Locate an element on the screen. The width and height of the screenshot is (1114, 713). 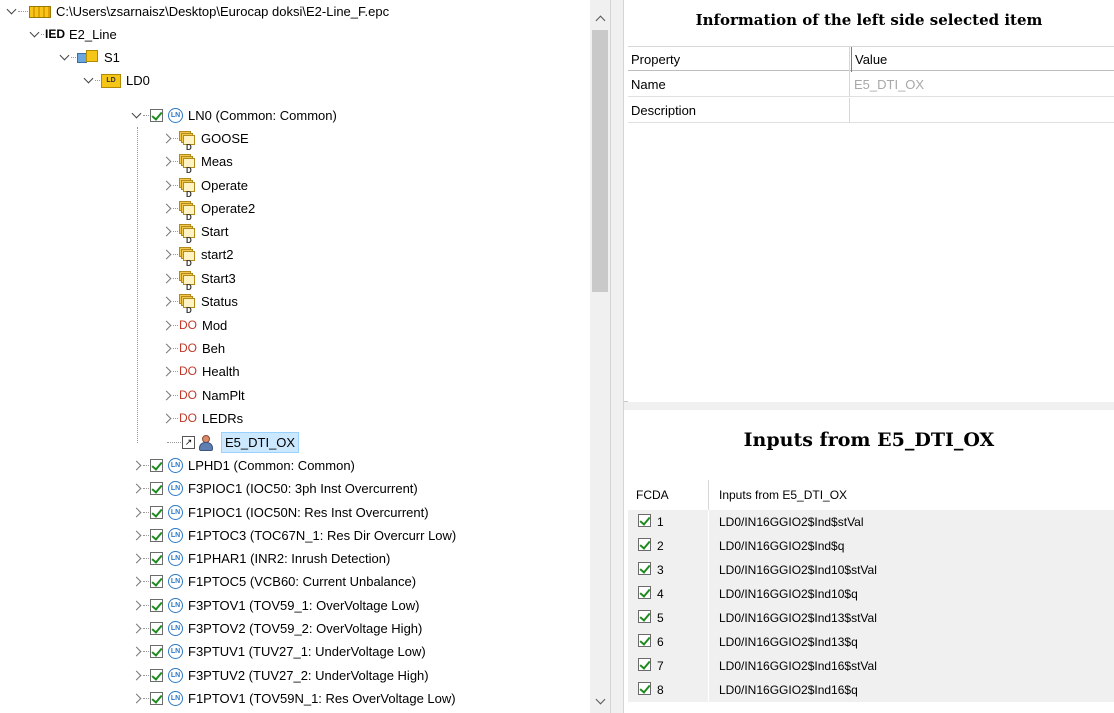
input-row: 7 LD0/IN16GGIO2$Ind16$stVal is located at coordinates (871, 666).